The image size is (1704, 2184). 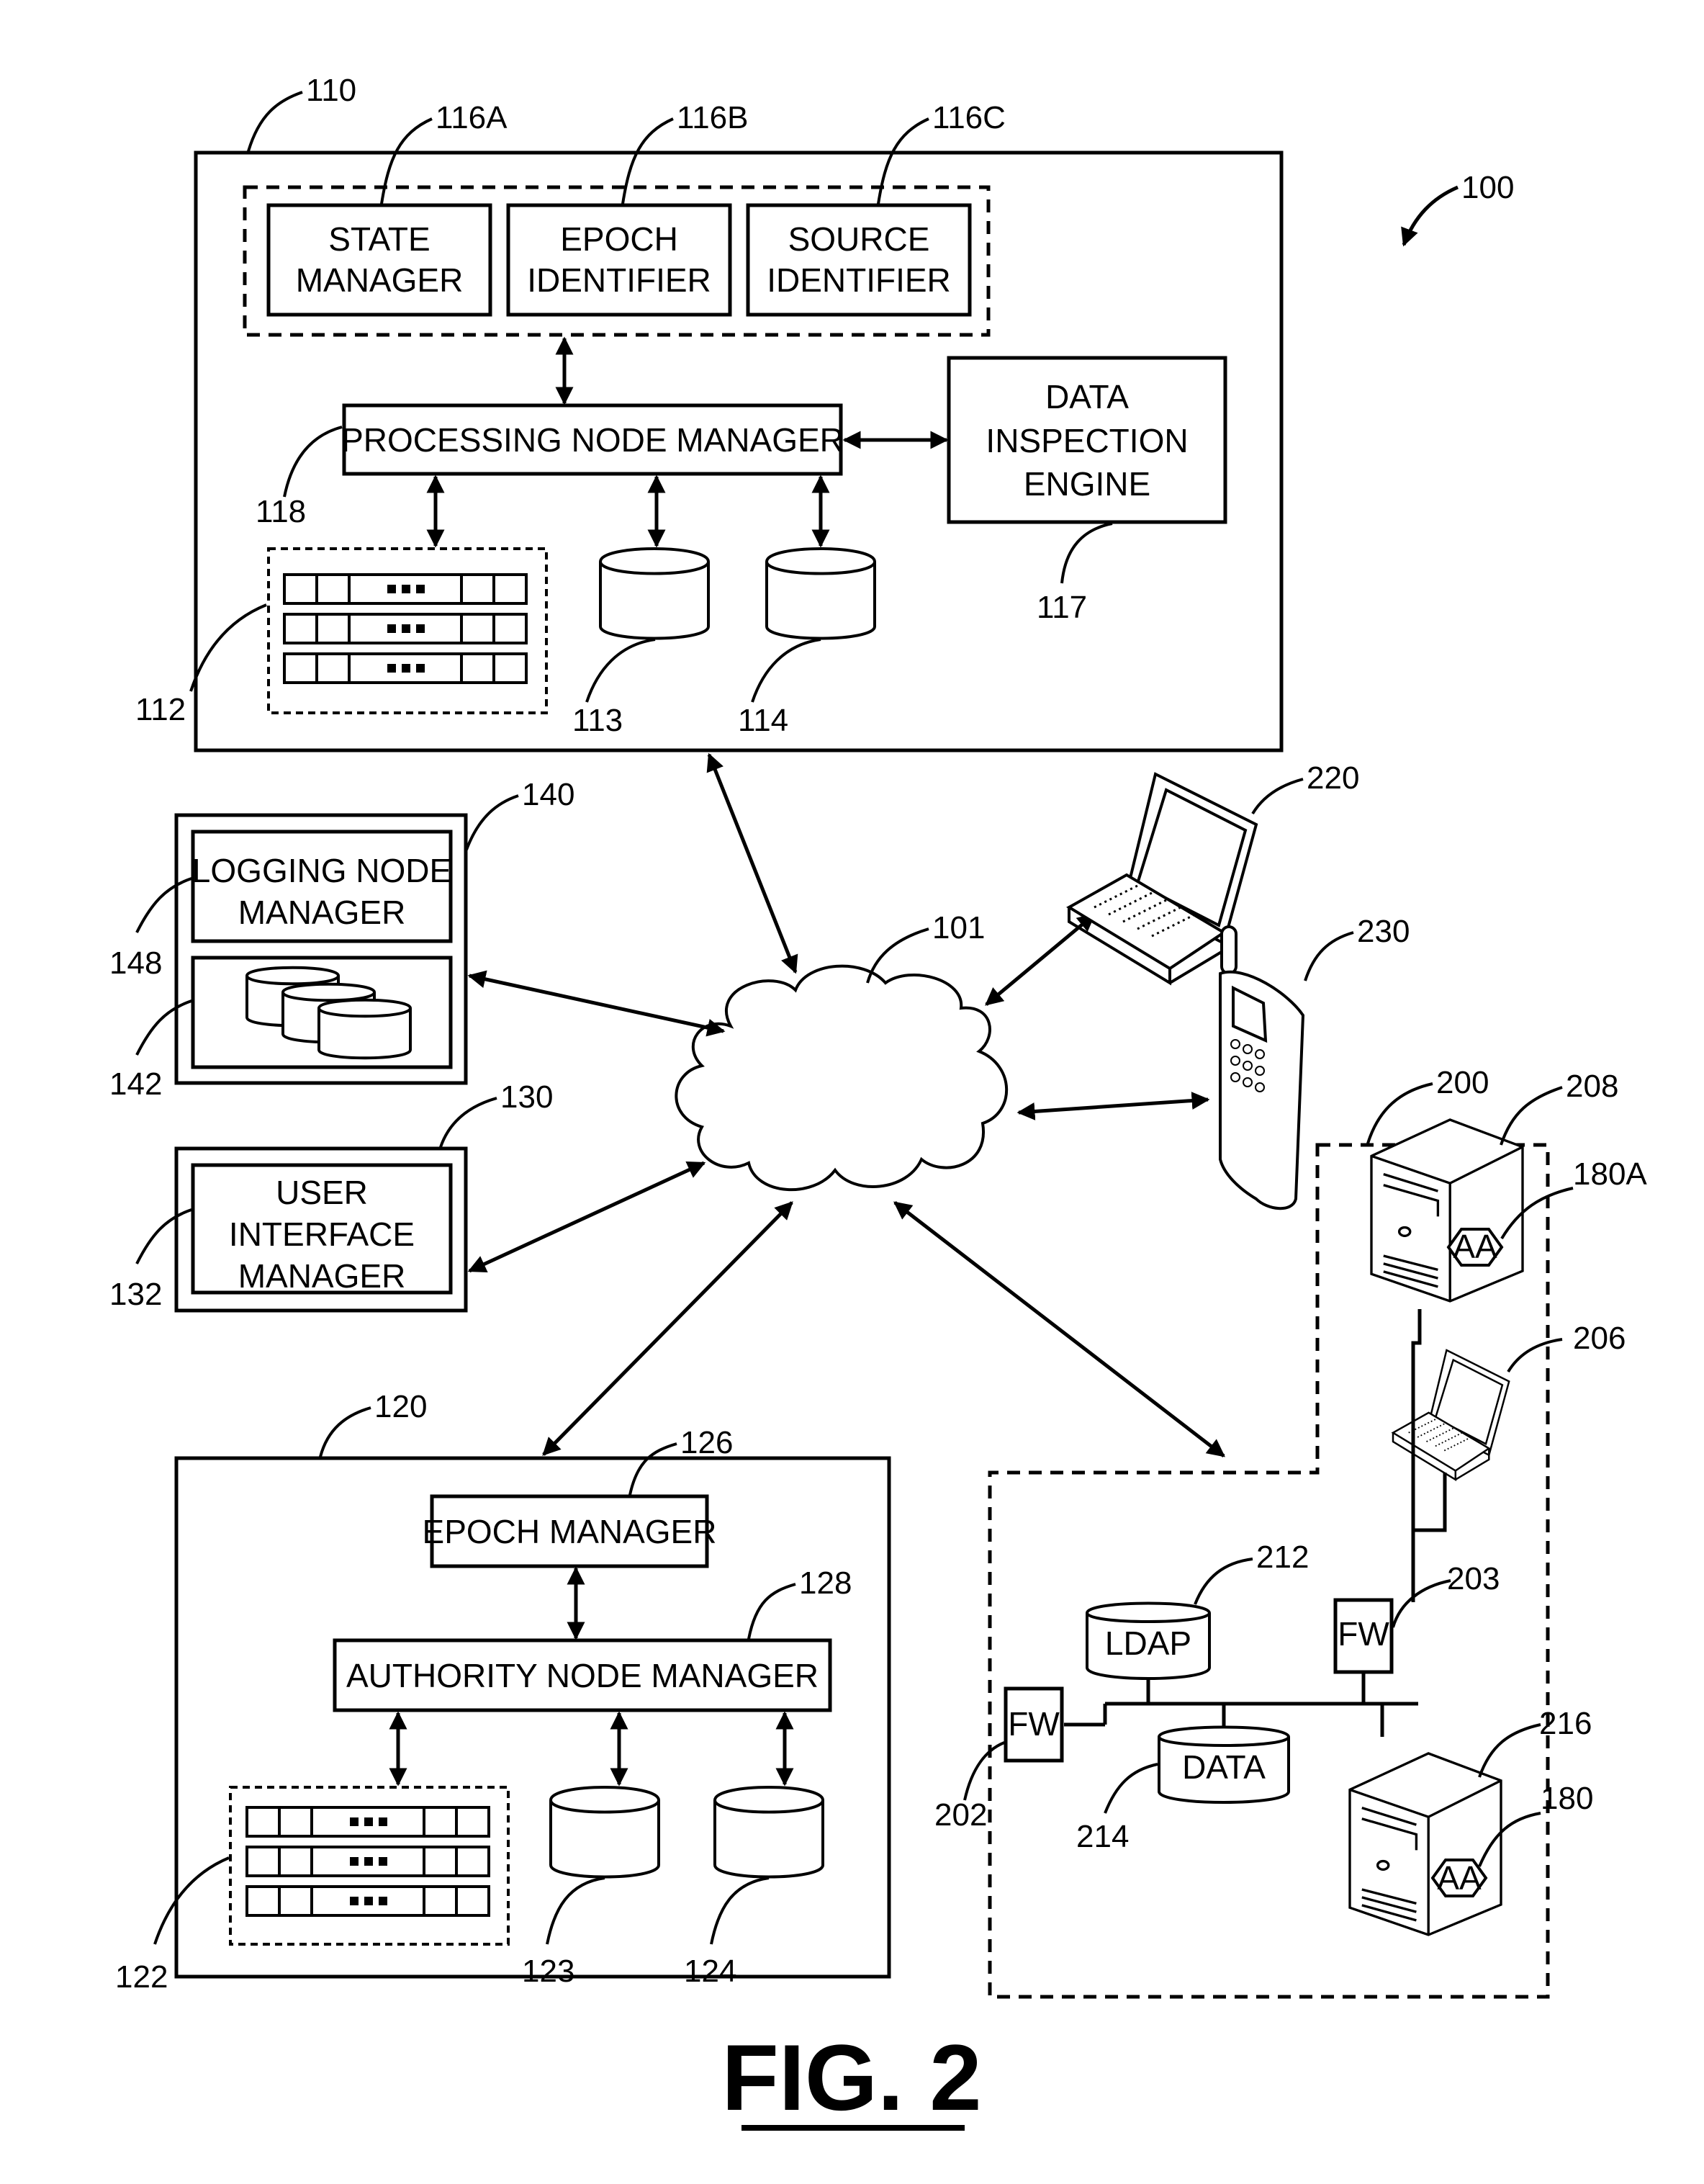 What do you see at coordinates (1487, 187) in the screenshot?
I see `system-ref-label: 100` at bounding box center [1487, 187].